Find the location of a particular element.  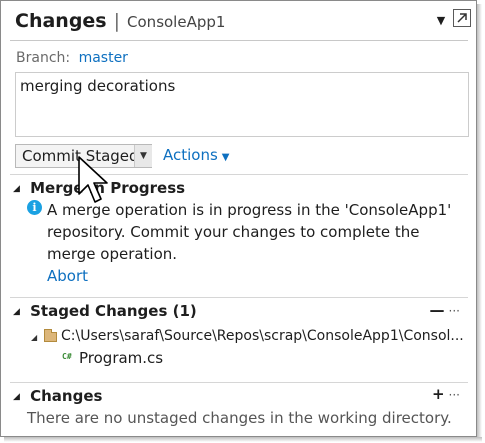

commit-options-dropdown-icon: ▼ is located at coordinates (143, 156).